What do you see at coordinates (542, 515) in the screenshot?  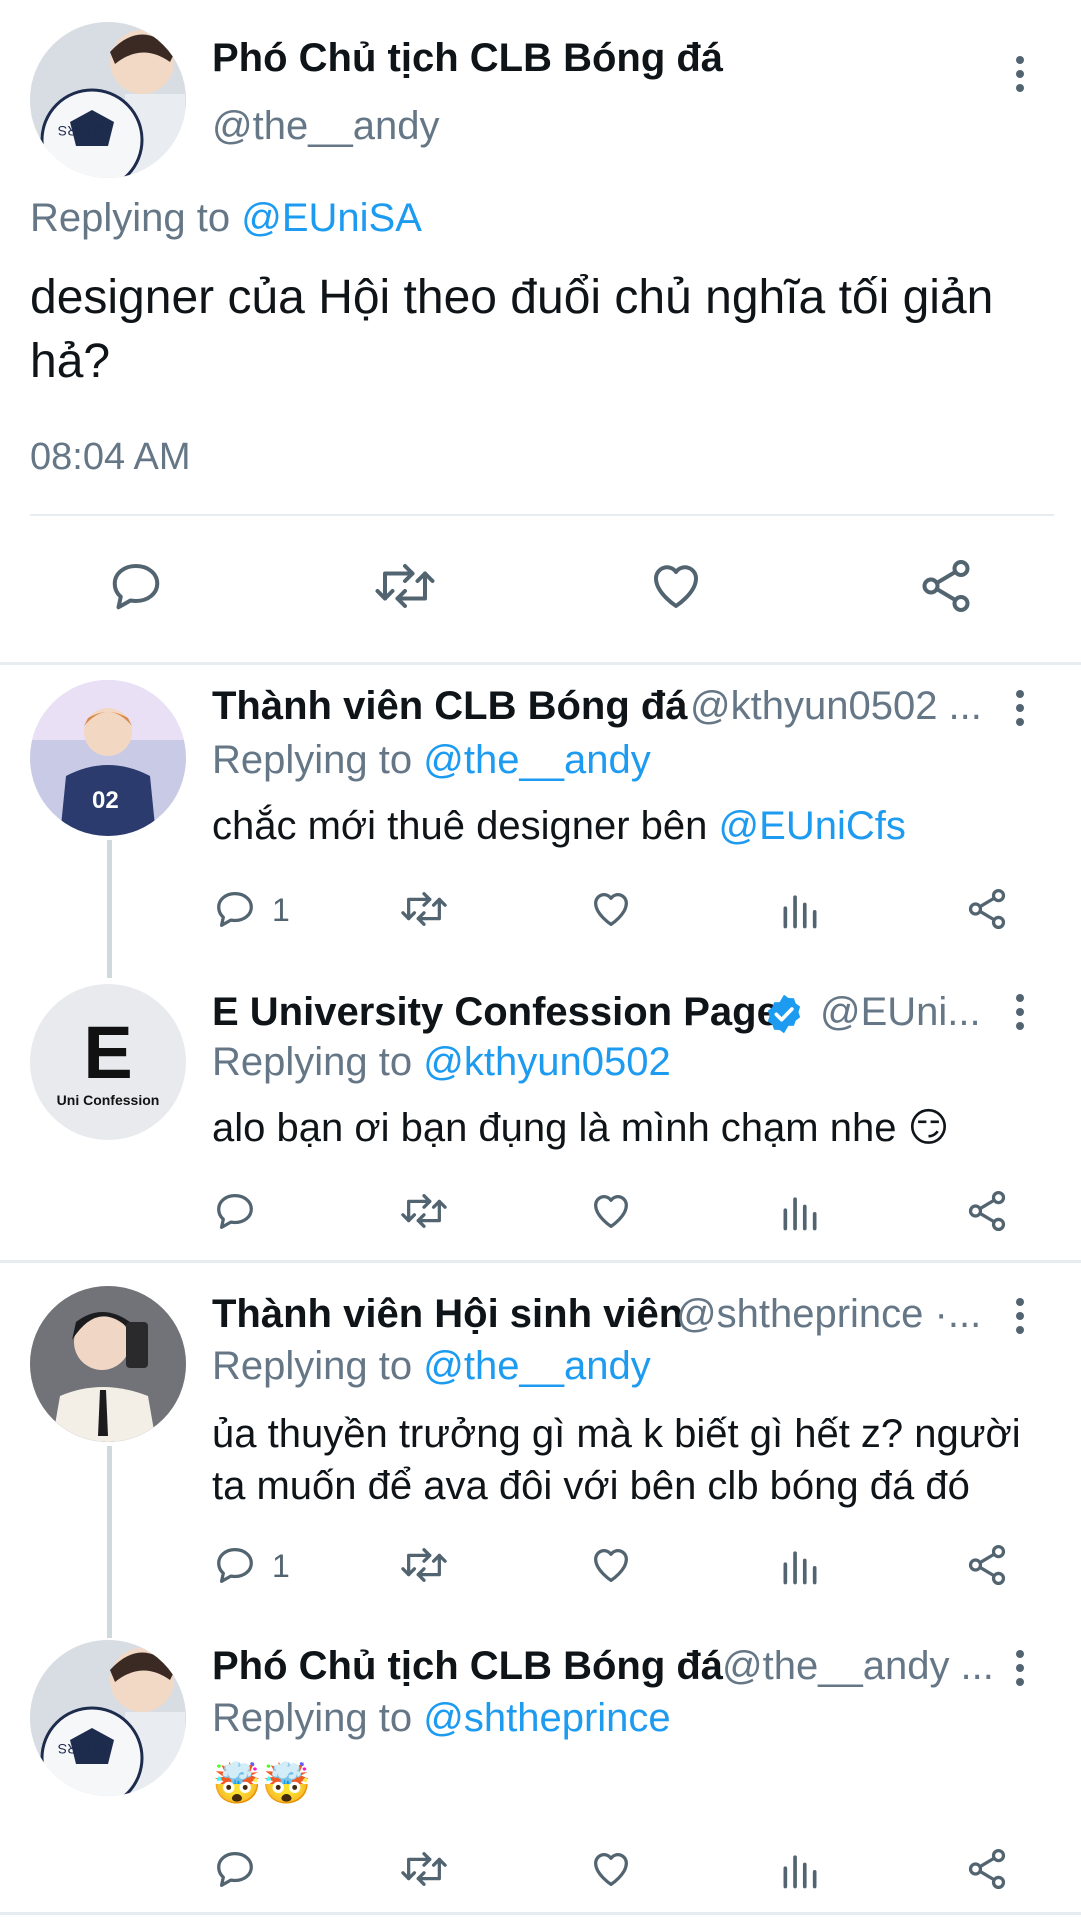 I see `divider` at bounding box center [542, 515].